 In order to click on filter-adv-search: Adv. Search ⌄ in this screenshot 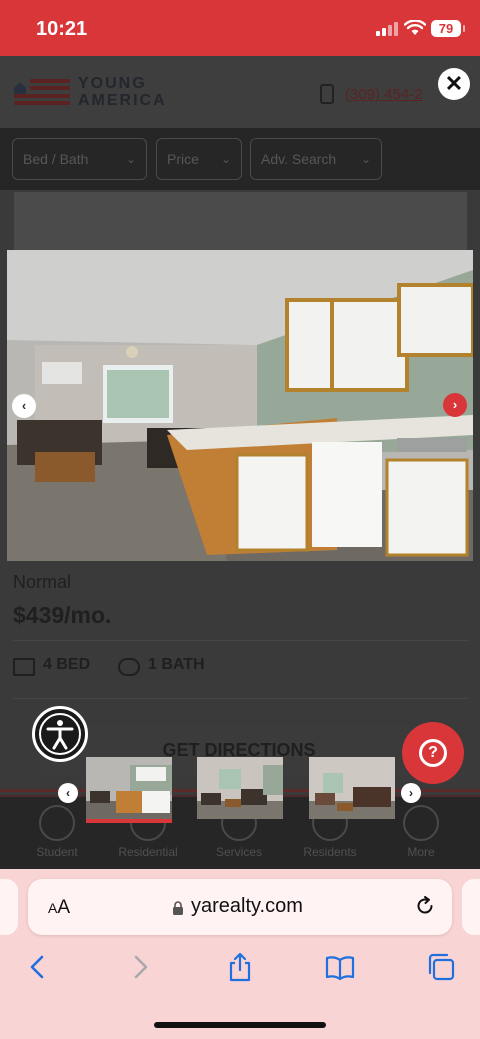, I will do `click(316, 159)`.